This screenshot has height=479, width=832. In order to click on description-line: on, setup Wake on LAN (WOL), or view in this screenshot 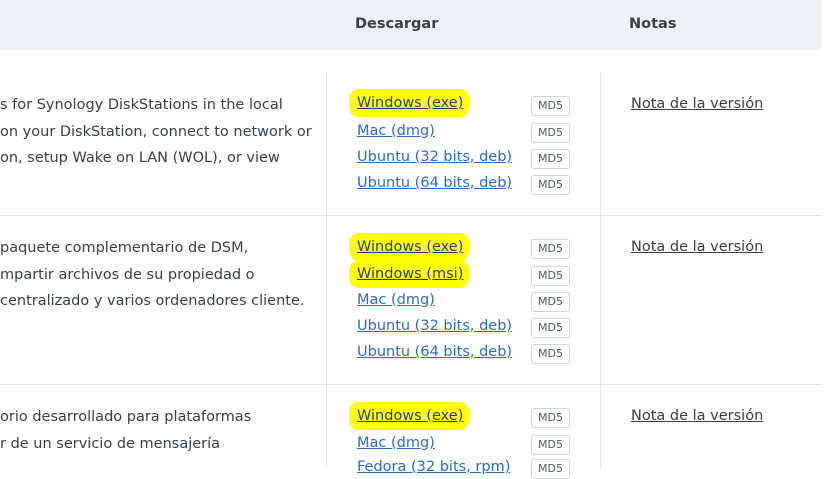, I will do `click(140, 158)`.